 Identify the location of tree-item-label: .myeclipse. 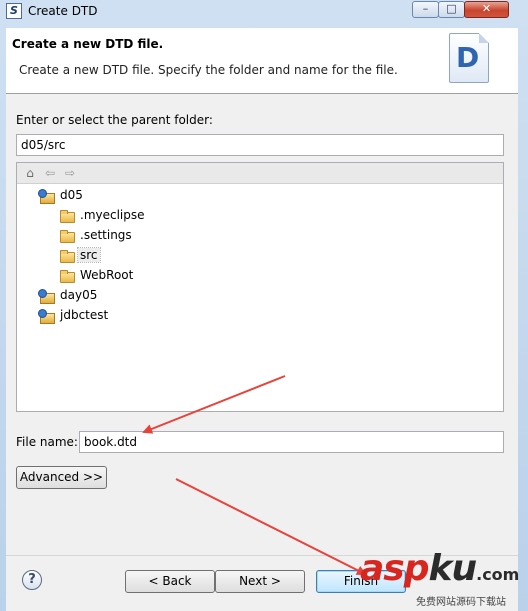
(112, 215).